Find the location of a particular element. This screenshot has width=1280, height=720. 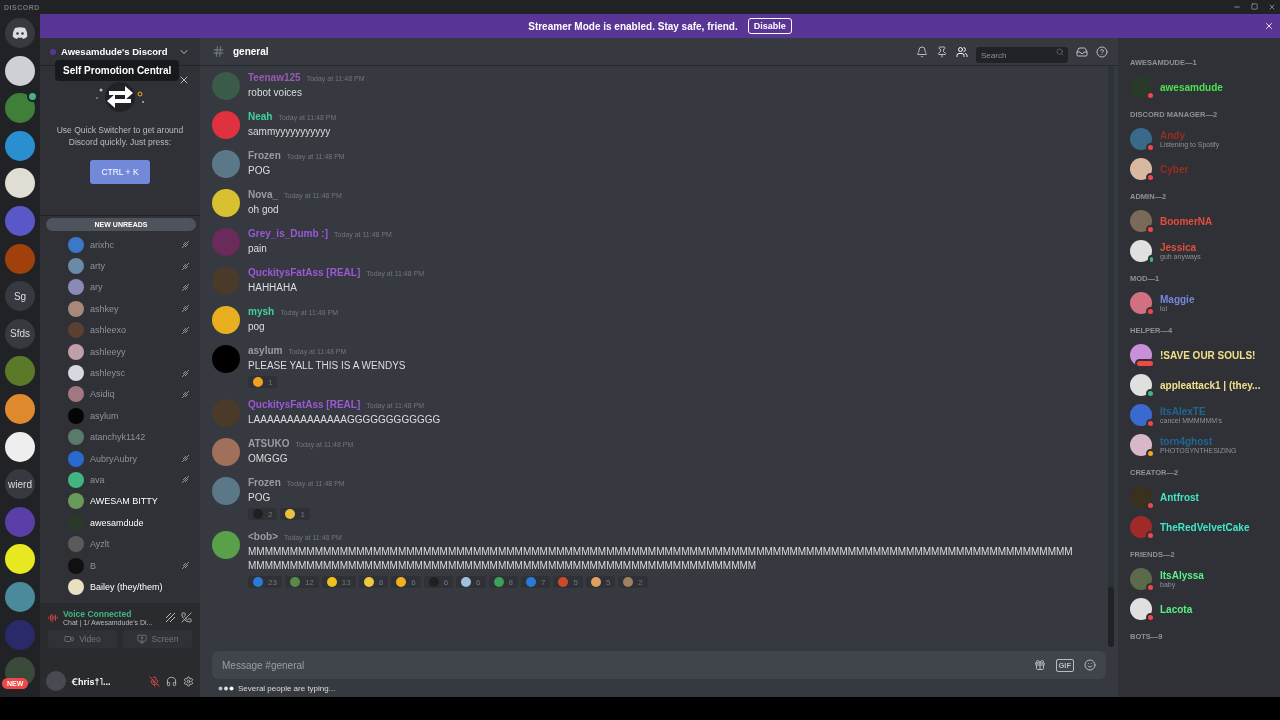

member-name: Maggie is located at coordinates (1177, 299).